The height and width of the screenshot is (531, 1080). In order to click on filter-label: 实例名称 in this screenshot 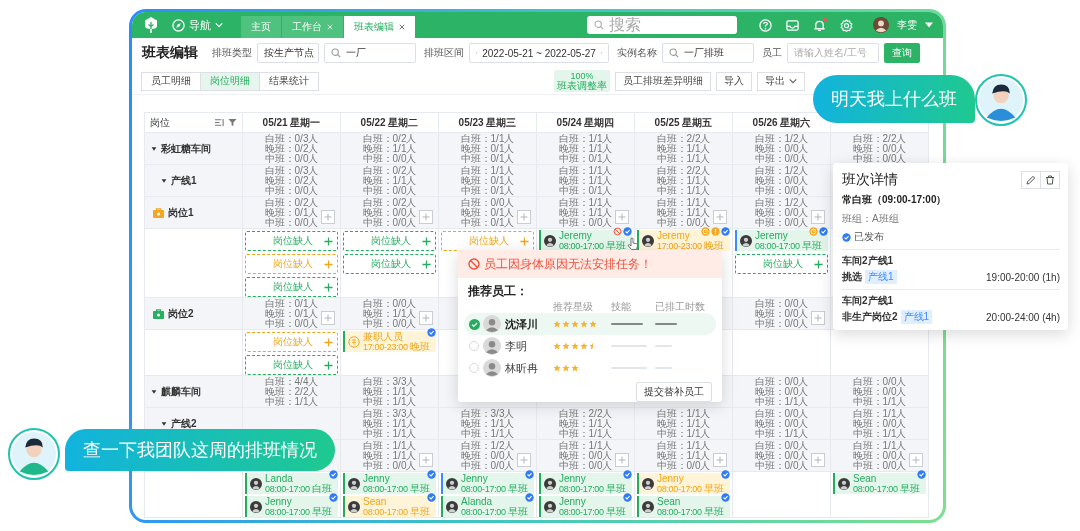, I will do `click(637, 53)`.